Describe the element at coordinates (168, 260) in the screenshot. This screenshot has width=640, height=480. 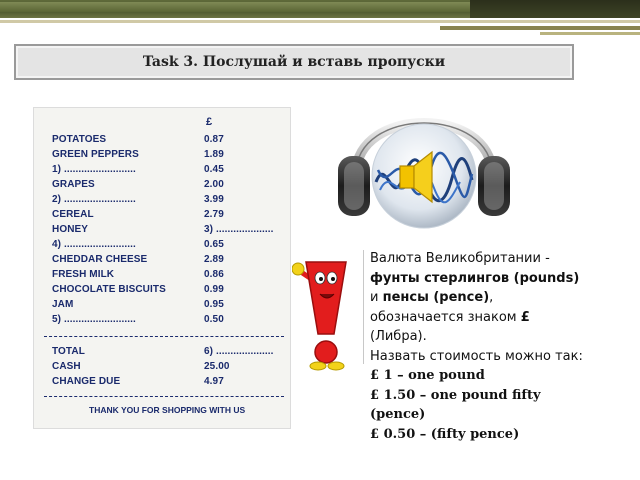
I see `receipt-row: CHEDDAR CHEESE 2.89` at that location.